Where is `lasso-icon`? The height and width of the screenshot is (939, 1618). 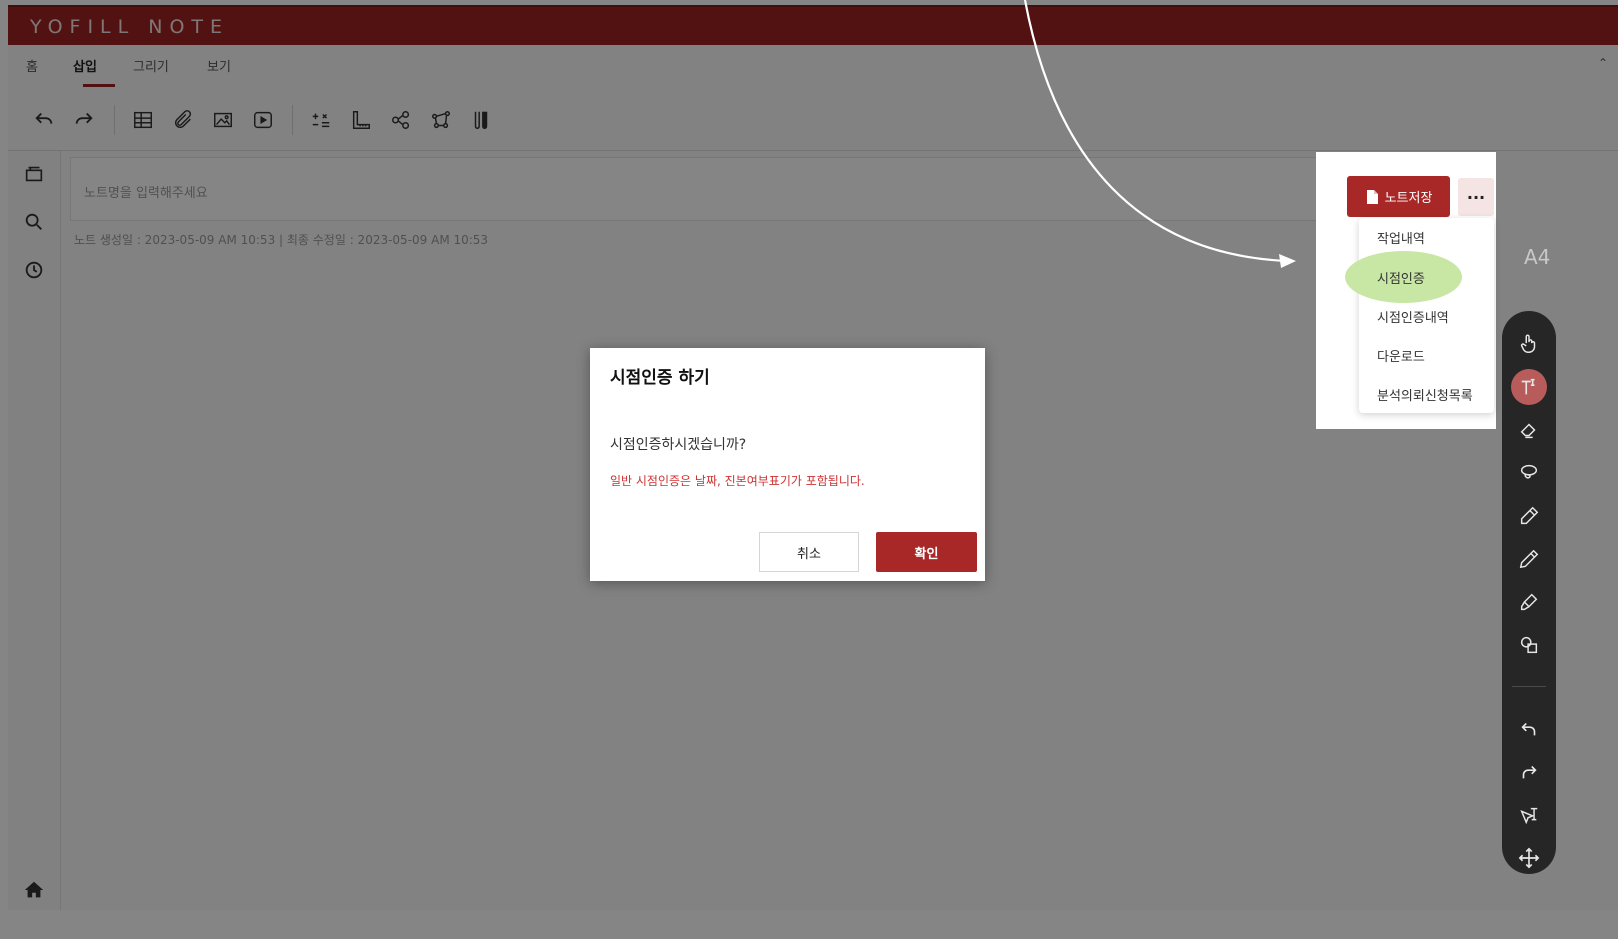
lasso-icon is located at coordinates (1529, 473).